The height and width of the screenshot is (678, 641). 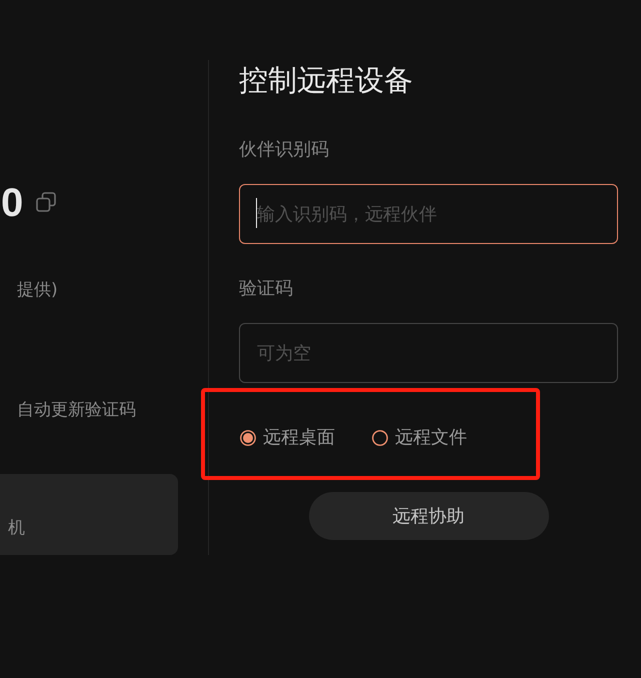 What do you see at coordinates (266, 289) in the screenshot?
I see `field-label: 验证码` at bounding box center [266, 289].